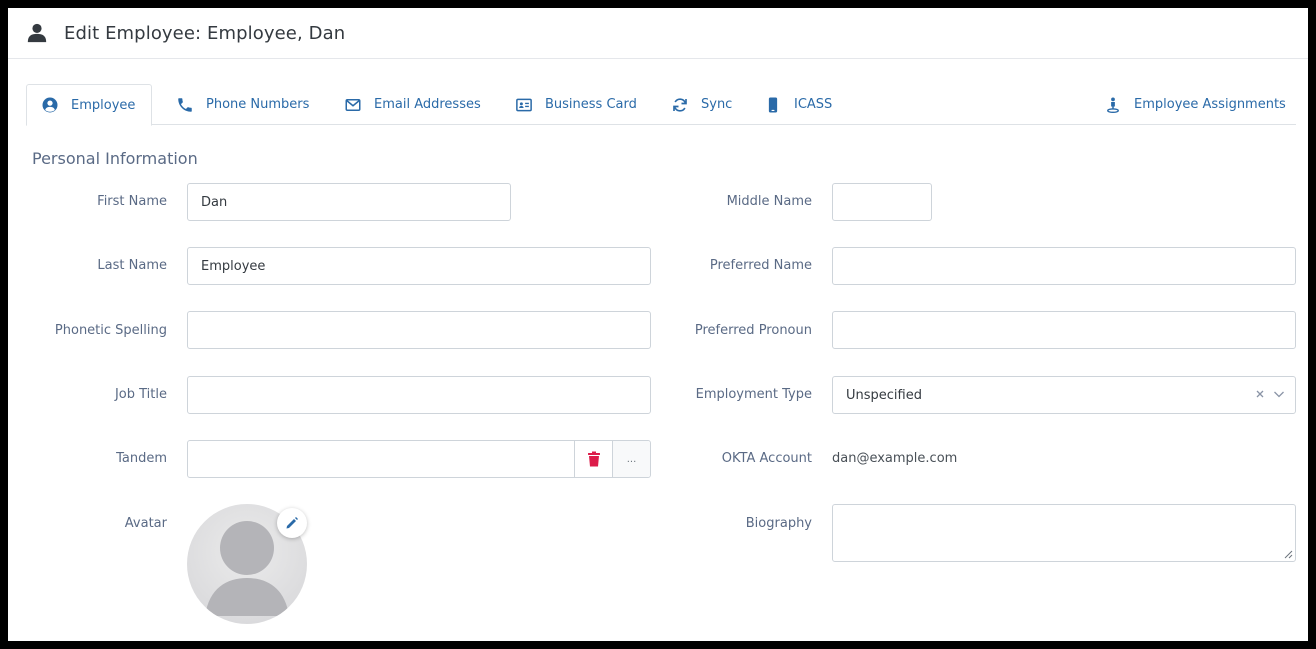 Image resolution: width=1316 pixels, height=649 pixels. I want to click on trash-icon, so click(593, 459).